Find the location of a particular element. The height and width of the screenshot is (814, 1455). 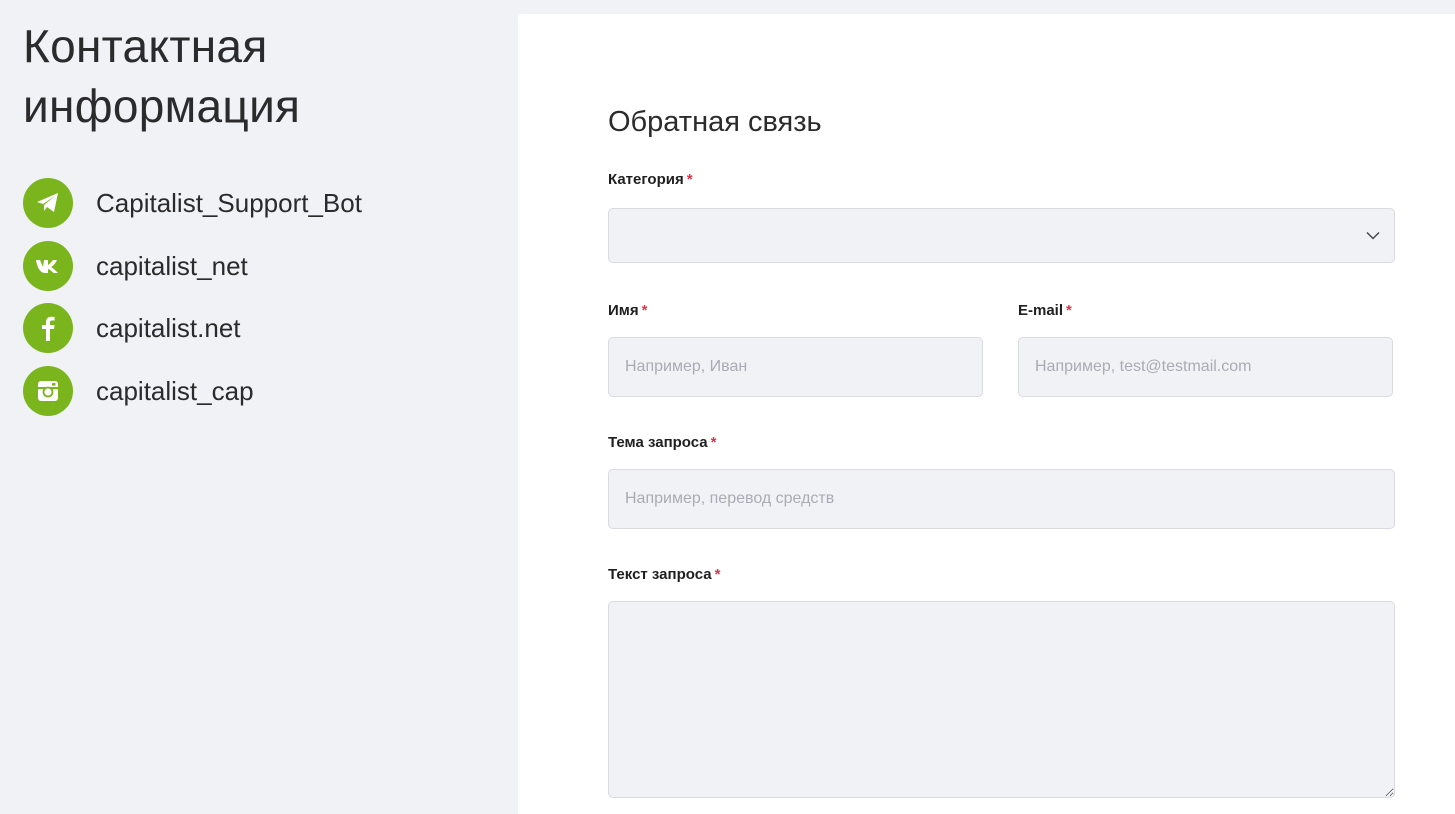

contact-label: capitalist_net is located at coordinates (172, 265).